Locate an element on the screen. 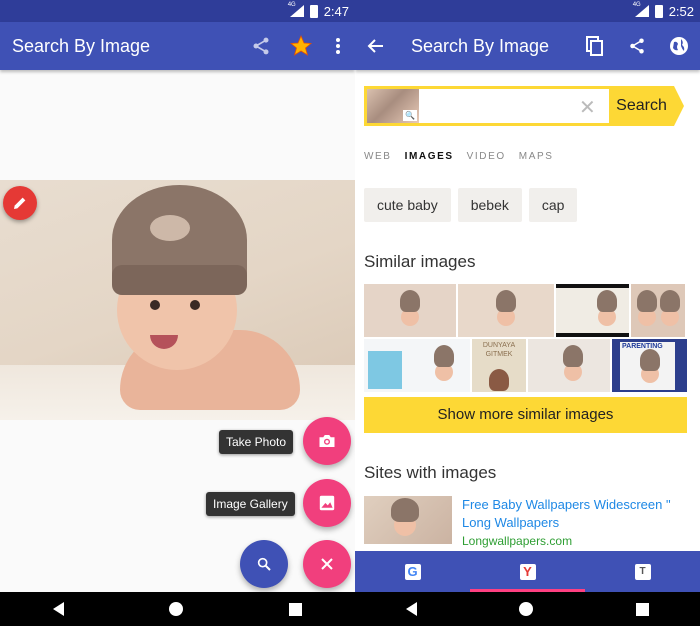  tab-video: VIDEO is located at coordinates (486, 156).